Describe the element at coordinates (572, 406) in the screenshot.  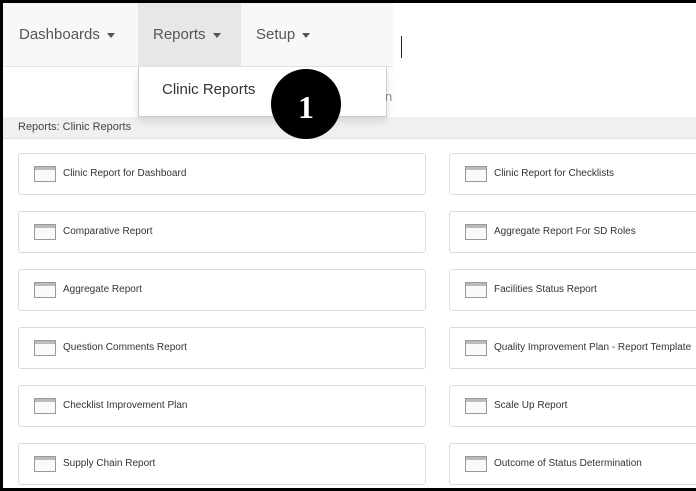
I see `report-card: Scale Up Report` at that location.